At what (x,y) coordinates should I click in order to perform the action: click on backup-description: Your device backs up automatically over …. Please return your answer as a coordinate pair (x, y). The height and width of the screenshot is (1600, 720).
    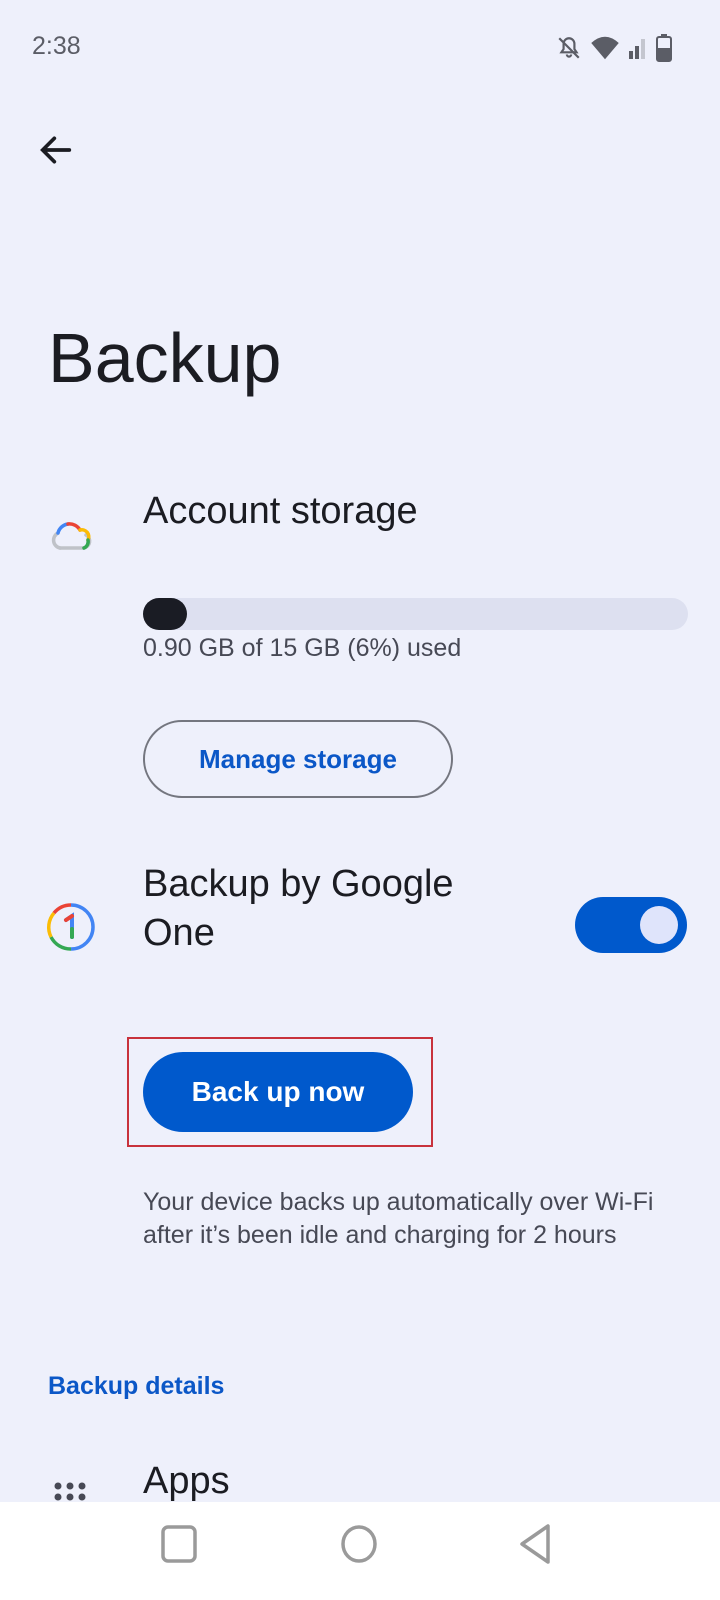
    Looking at the image, I should click on (398, 1218).